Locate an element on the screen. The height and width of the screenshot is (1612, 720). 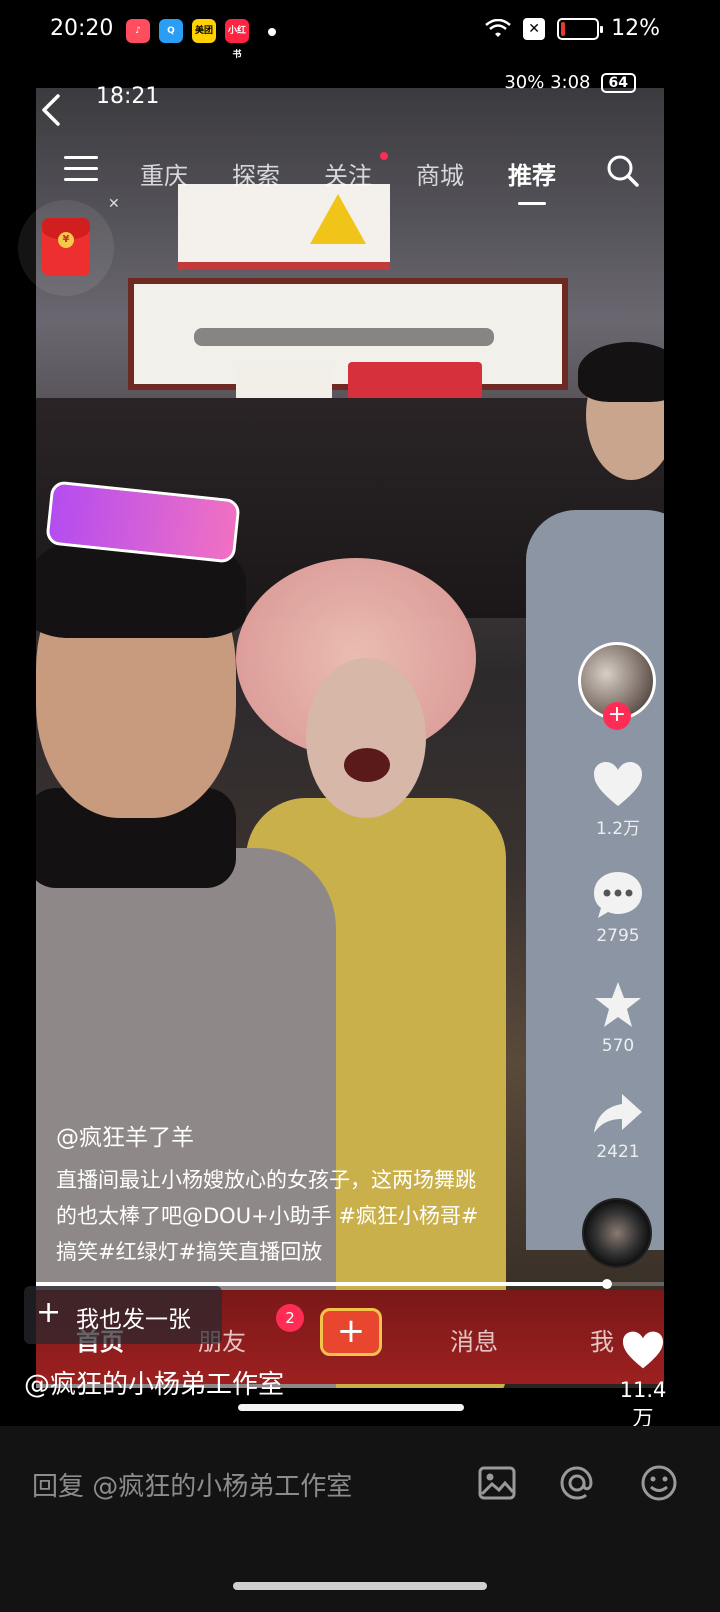
comment-like-button: 11.4万 is located at coordinates (643, 1381).